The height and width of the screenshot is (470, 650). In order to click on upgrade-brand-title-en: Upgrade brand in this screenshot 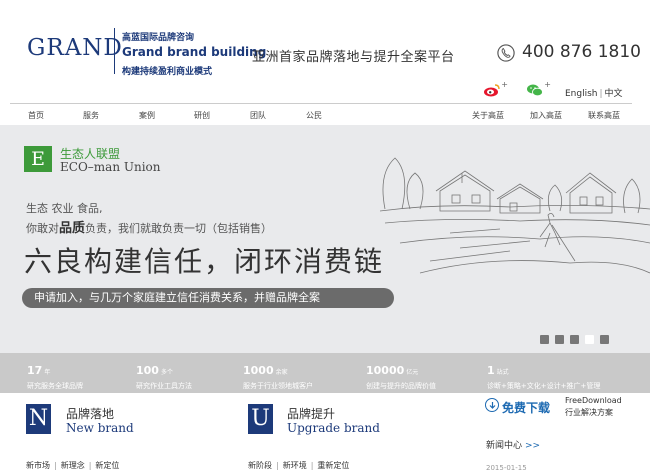, I will do `click(333, 428)`.